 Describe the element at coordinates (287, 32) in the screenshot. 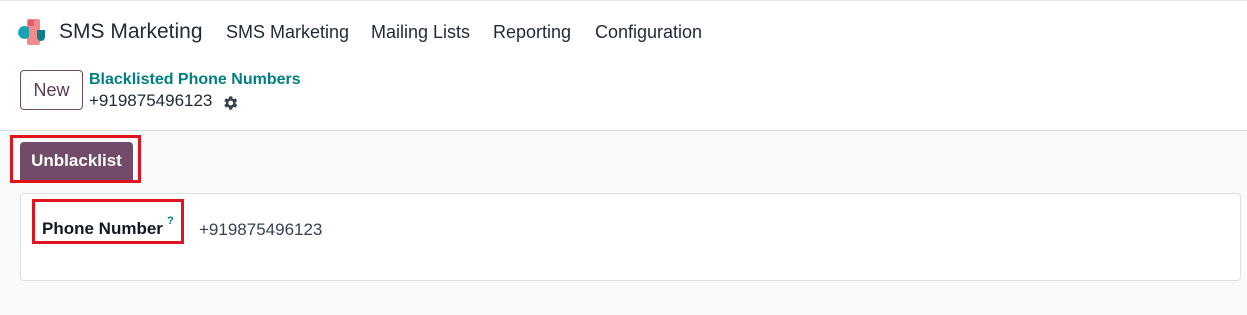

I see `menu-sms-marketing: SMS Marketing` at that location.